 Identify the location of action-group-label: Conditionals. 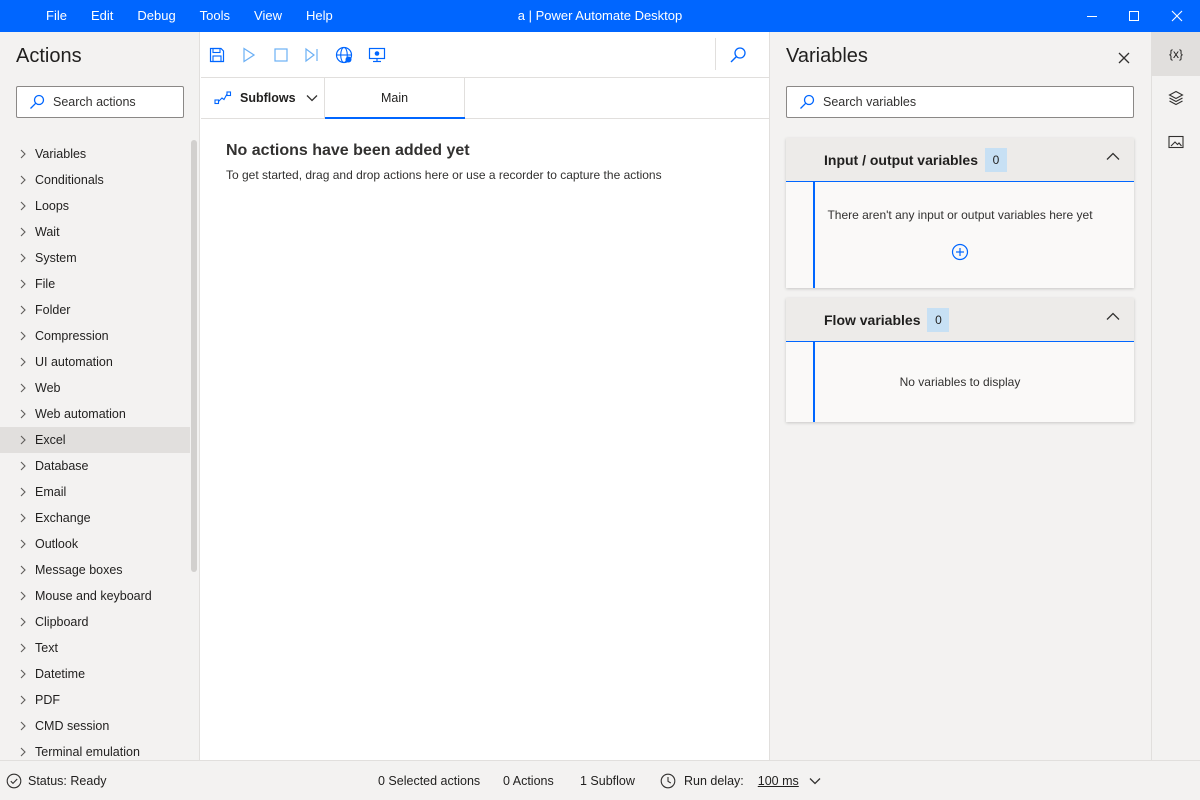
(69, 180).